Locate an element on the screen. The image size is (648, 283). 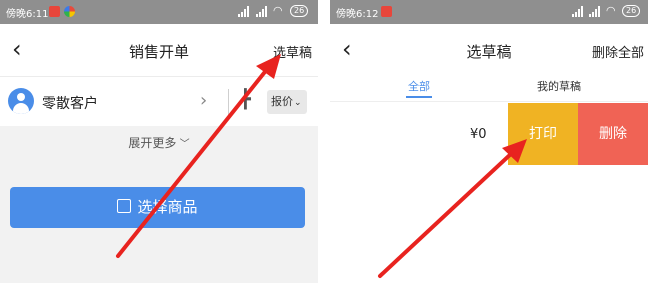
chevron-down-icon: ⌄ is located at coordinates (298, 103).